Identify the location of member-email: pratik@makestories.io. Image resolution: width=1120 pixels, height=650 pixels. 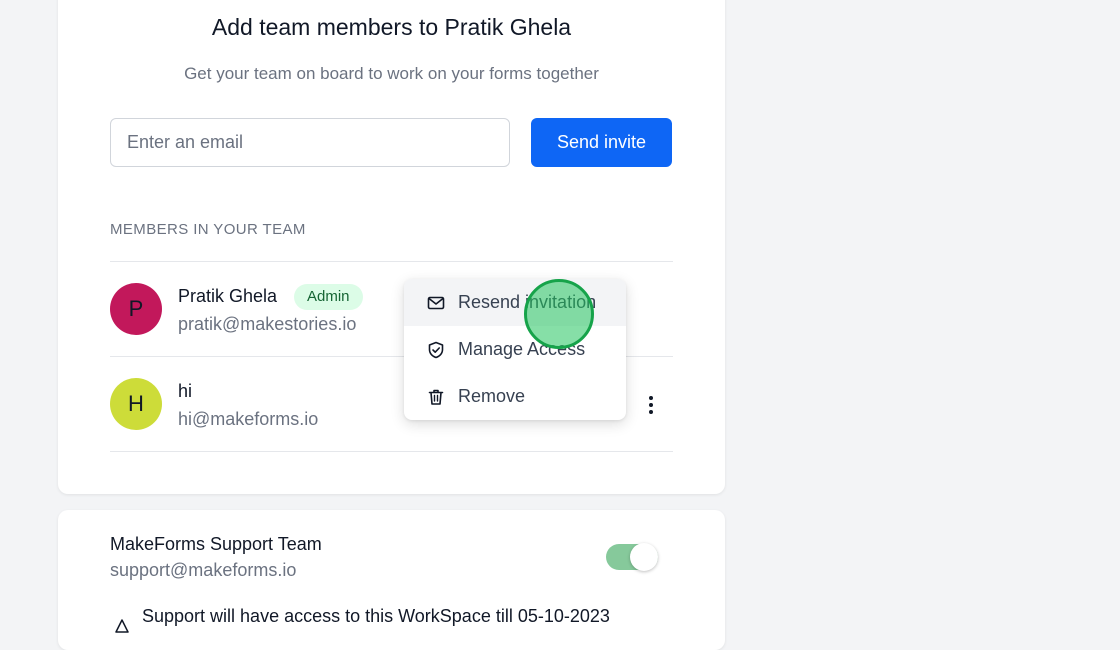
(267, 324).